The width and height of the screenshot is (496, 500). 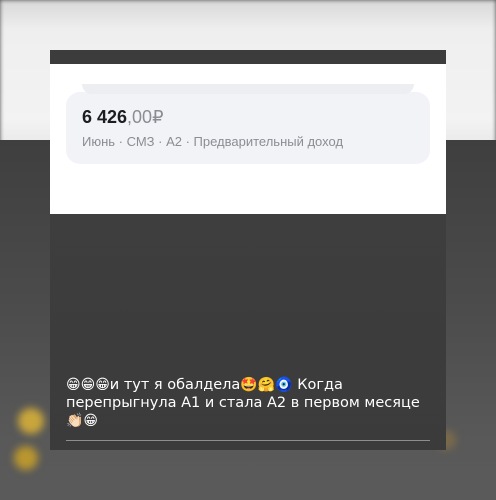 I want to click on top-bar, so click(x=248, y=57).